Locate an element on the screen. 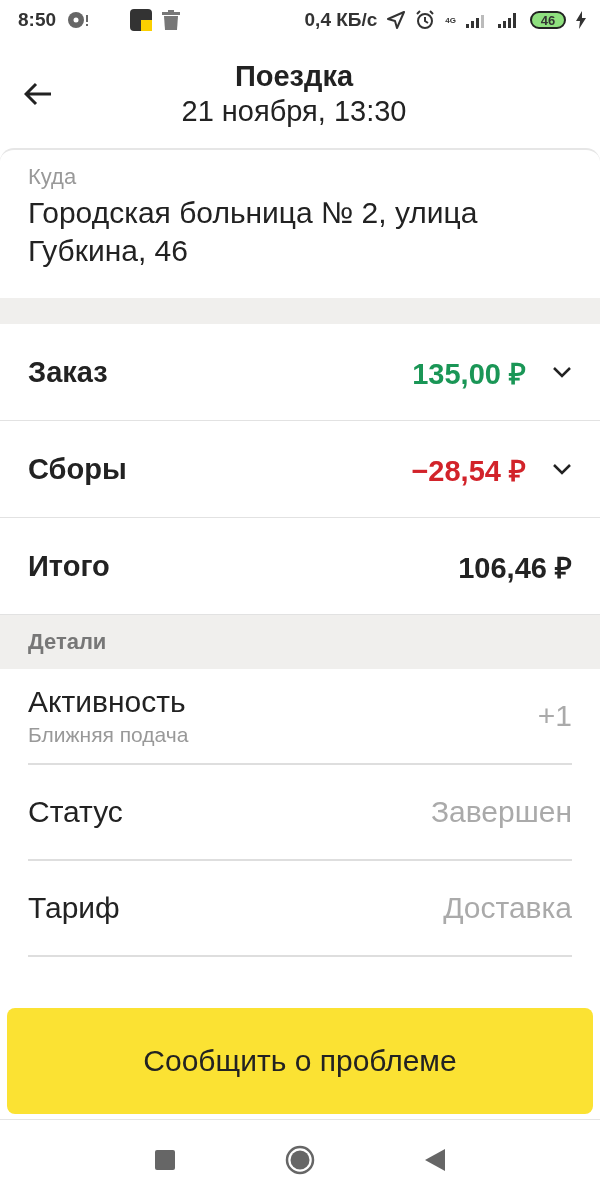 The width and height of the screenshot is (600, 1200). section-title: Детали is located at coordinates (67, 642).